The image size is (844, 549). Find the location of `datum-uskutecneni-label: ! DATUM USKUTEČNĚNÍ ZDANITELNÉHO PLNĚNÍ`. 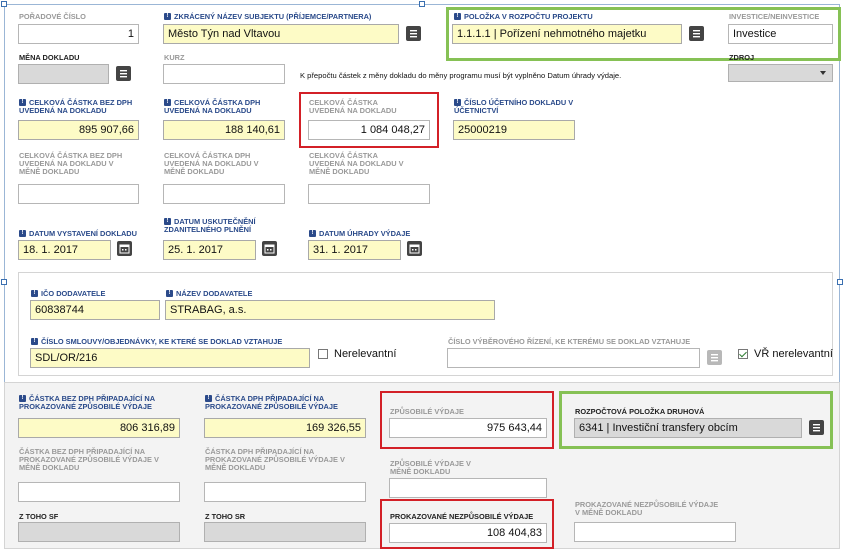

datum-uskutecneni-label: ! DATUM USKUTEČNĚNÍ ZDANITELNÉHO PLNĚNÍ is located at coordinates (210, 225).